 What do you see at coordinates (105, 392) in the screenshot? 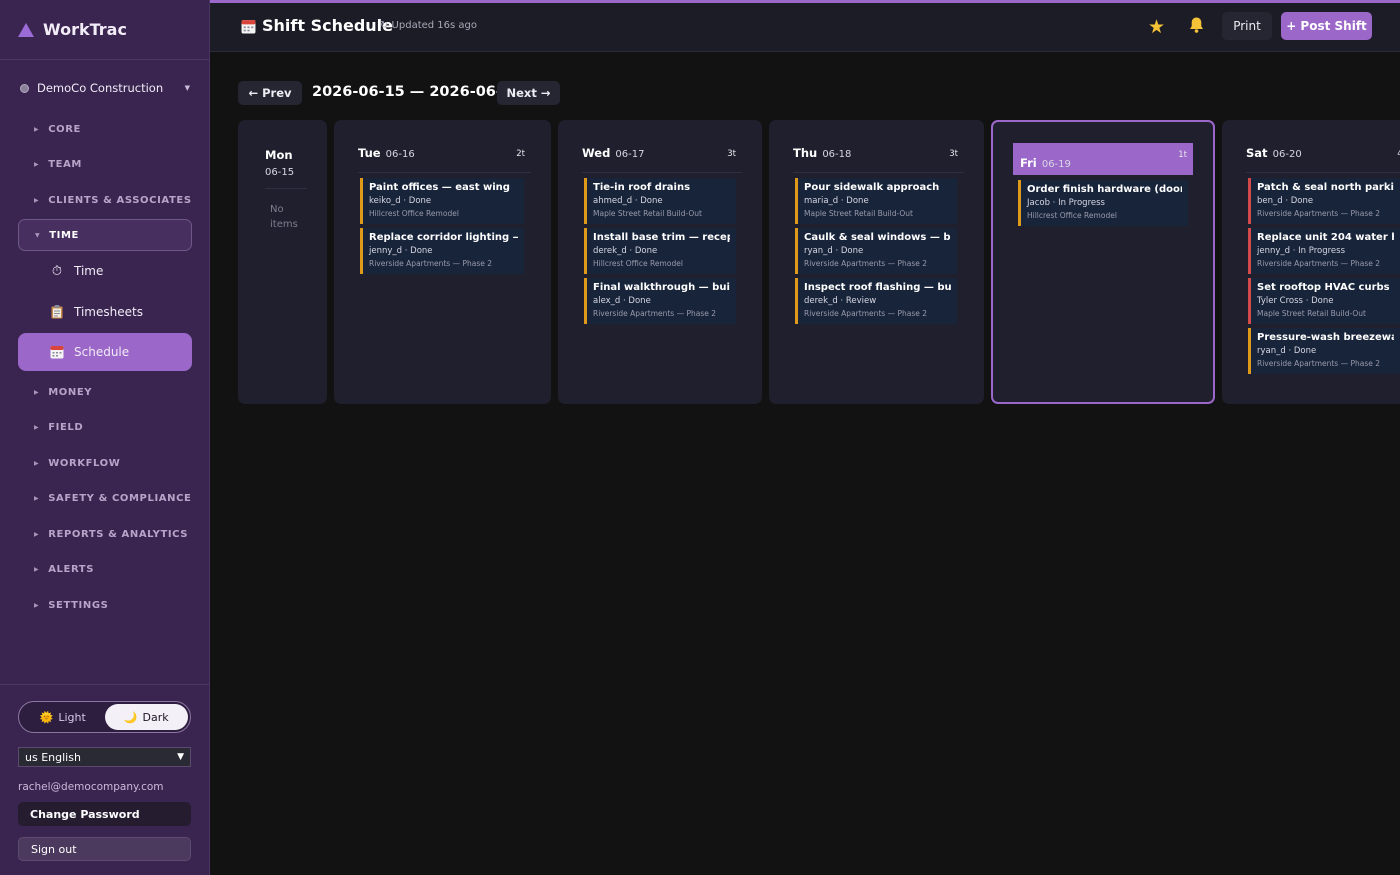
I see `nav-section-money: ▶ MONEY` at bounding box center [105, 392].